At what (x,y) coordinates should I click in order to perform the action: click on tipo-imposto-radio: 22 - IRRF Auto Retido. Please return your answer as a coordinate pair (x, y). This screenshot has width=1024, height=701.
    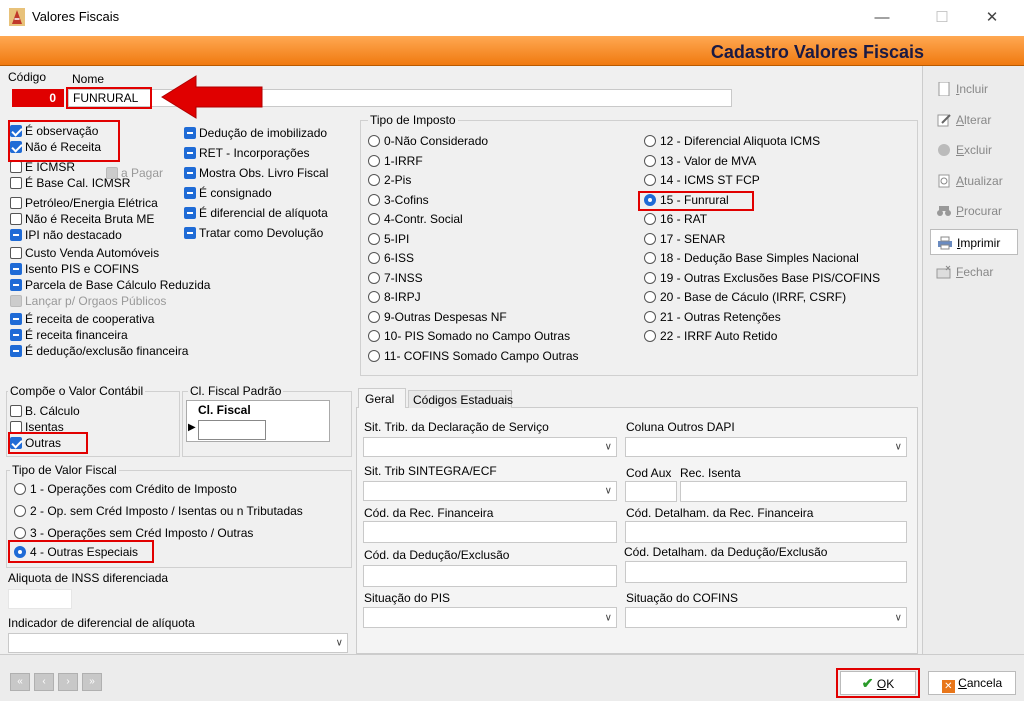
    Looking at the image, I should click on (710, 336).